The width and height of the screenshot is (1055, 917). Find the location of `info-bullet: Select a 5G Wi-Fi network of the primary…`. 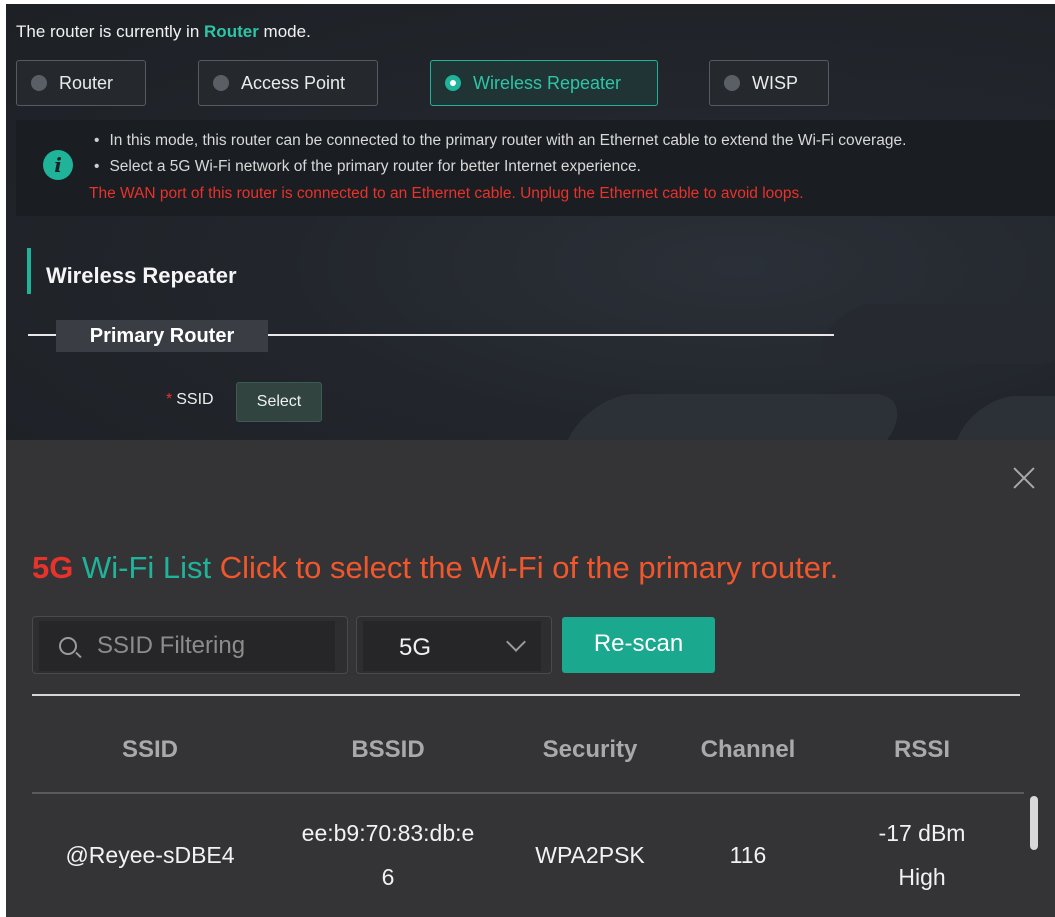

info-bullet: Select a 5G Wi-Fi network of the primary… is located at coordinates (367, 167).